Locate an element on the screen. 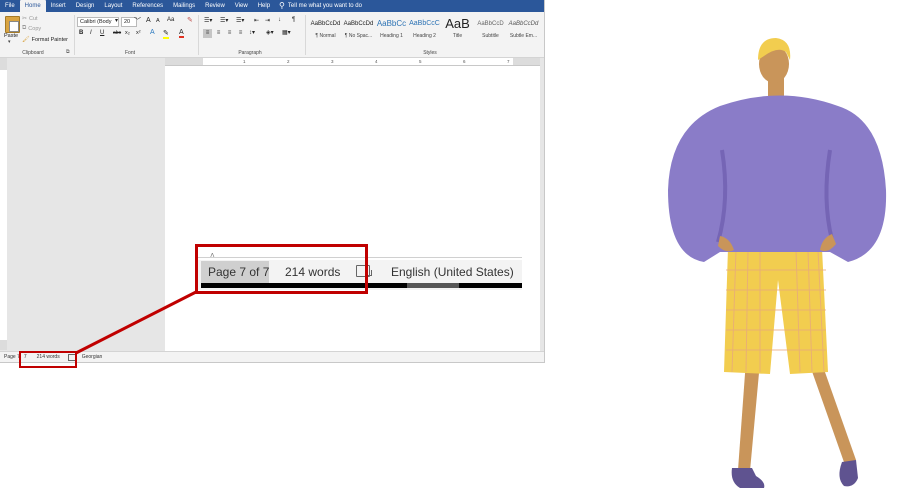  left-shoe is located at coordinates (748, 478).